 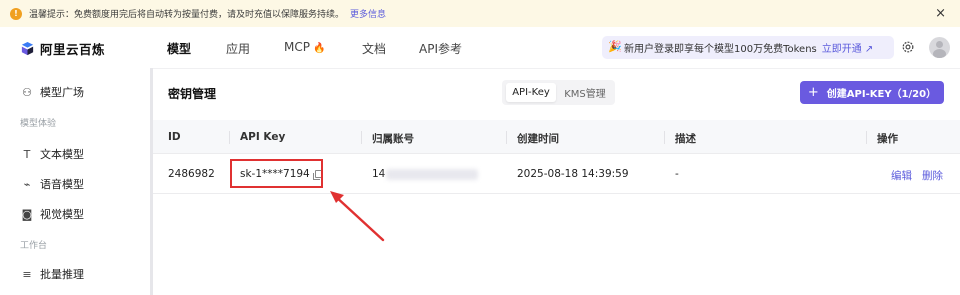 I want to click on promo-activate-link: 立即开通 ↗, so click(x=848, y=47).